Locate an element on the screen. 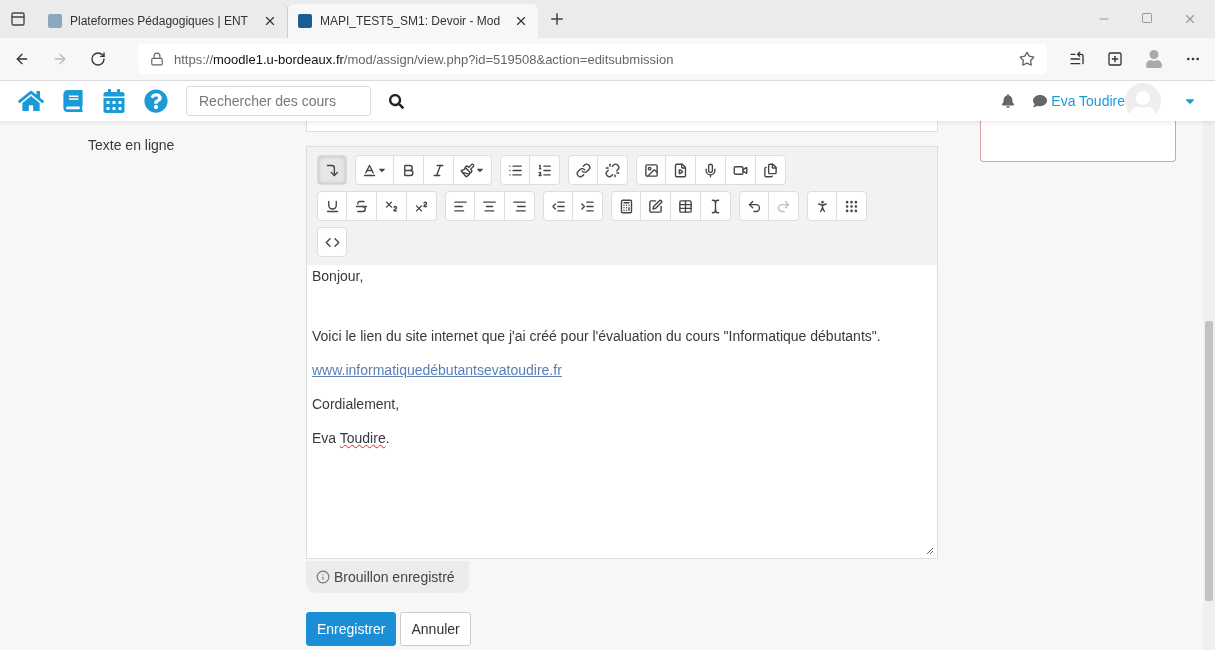  paragraph: Eva Toudire. is located at coordinates (351, 438).